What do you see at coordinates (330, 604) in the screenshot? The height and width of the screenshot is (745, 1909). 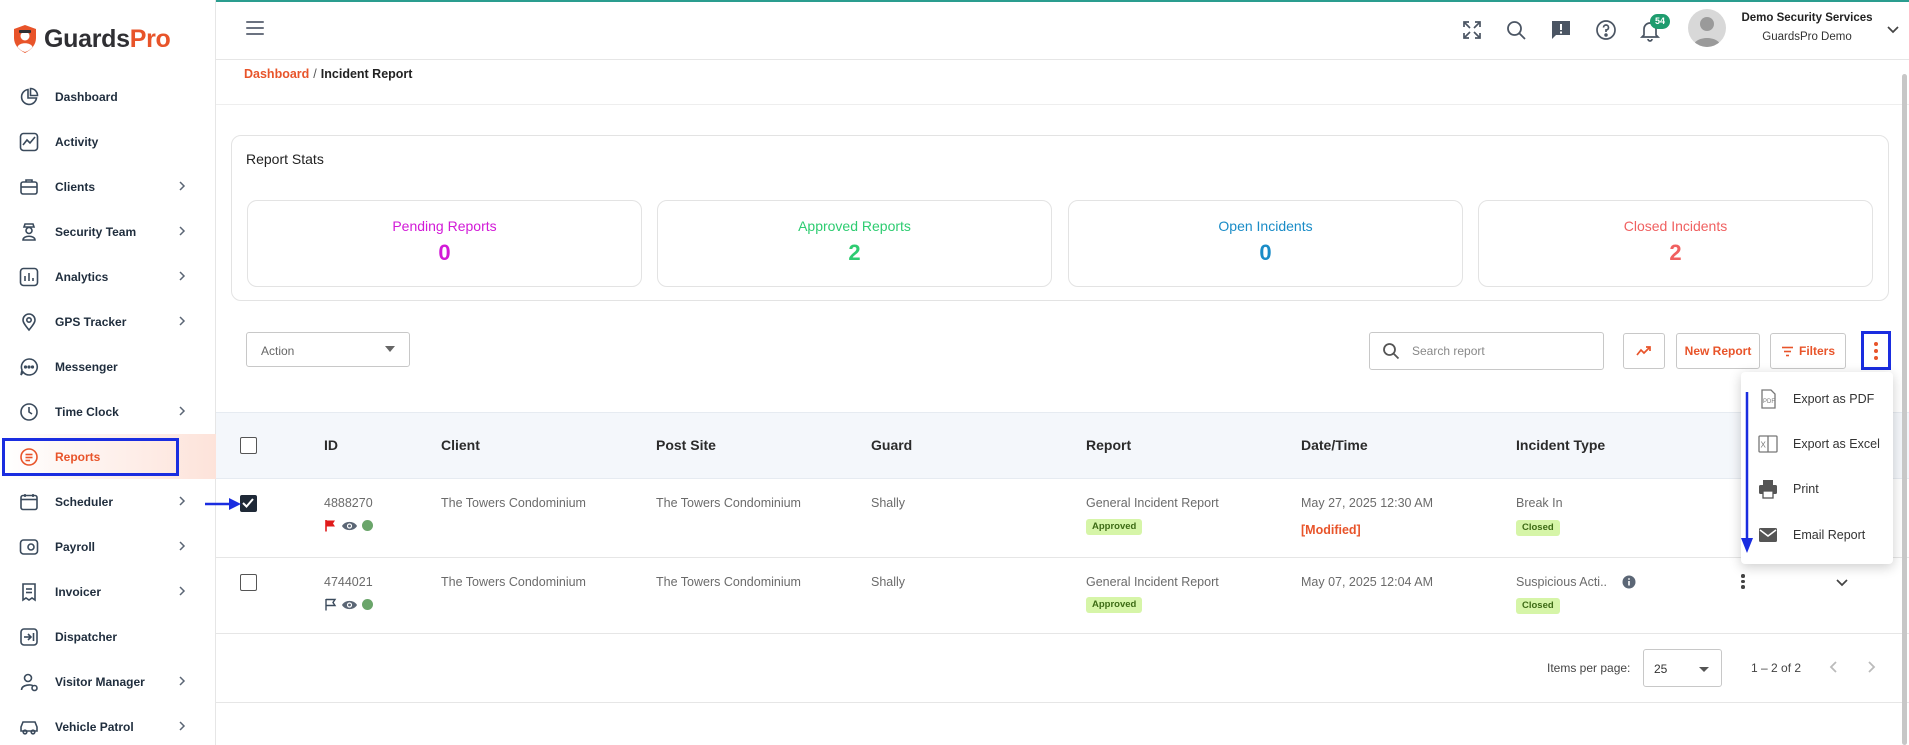 I see `flag-outline-icon` at bounding box center [330, 604].